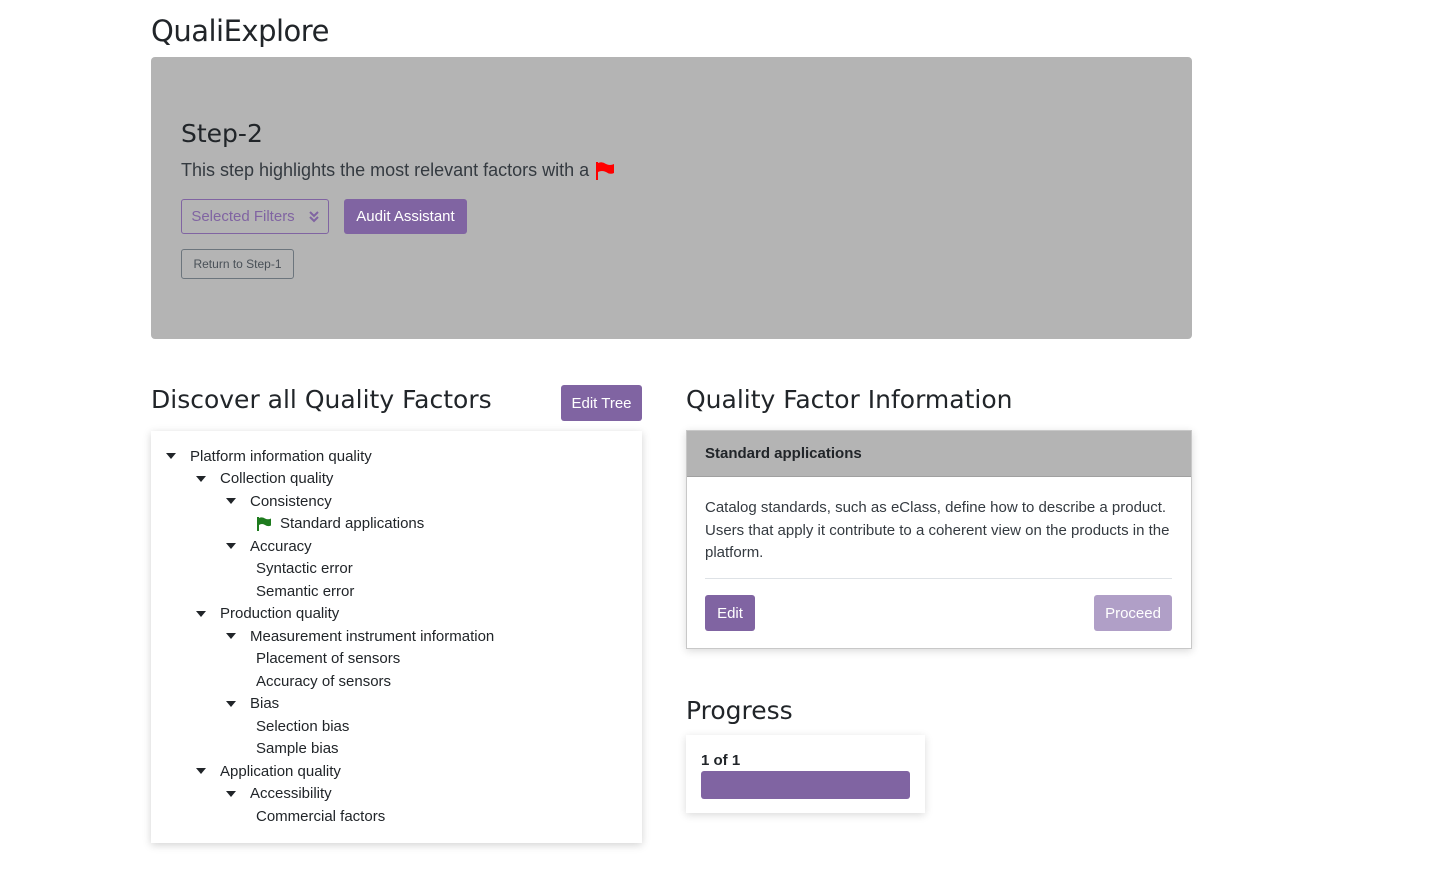 This screenshot has height=872, width=1440. Describe the element at coordinates (405, 216) in the screenshot. I see `audit-assistant-button: Audit Assistant` at that location.